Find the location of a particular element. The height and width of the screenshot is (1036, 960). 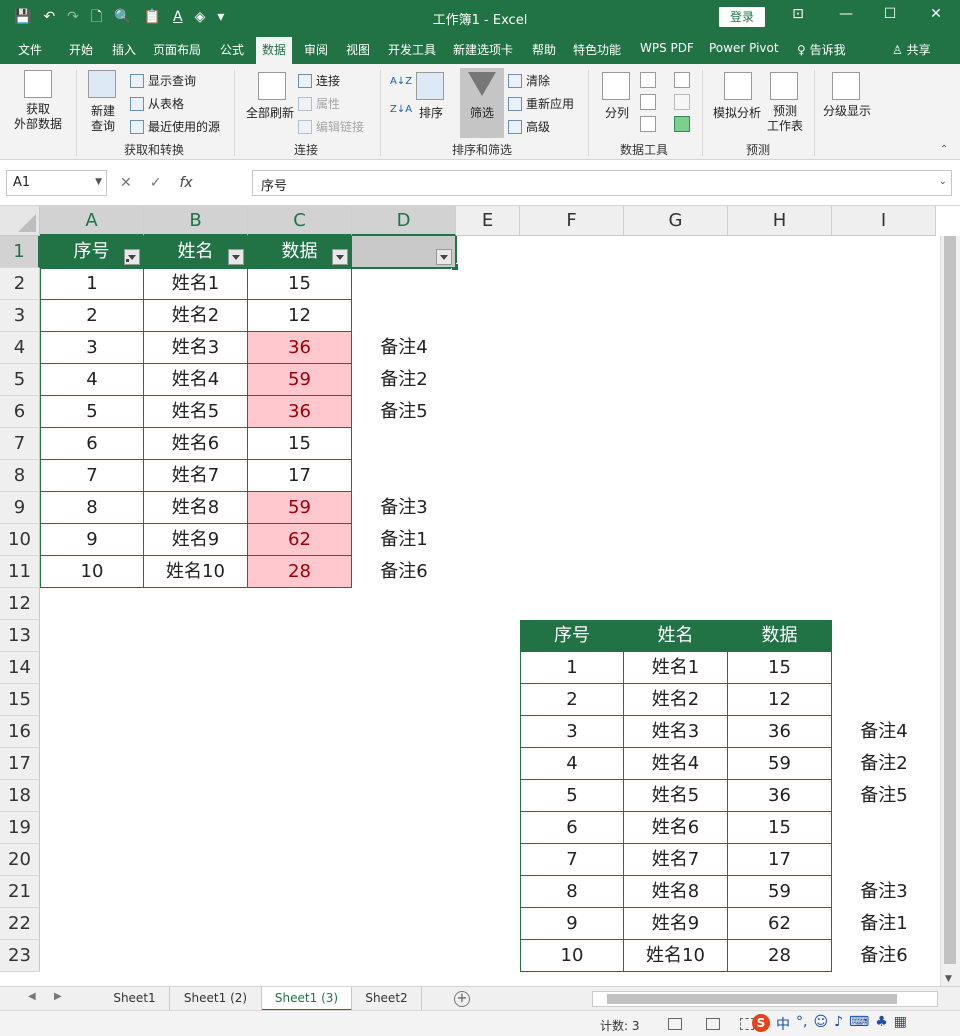

note-cell: 备注4 is located at coordinates (404, 348).